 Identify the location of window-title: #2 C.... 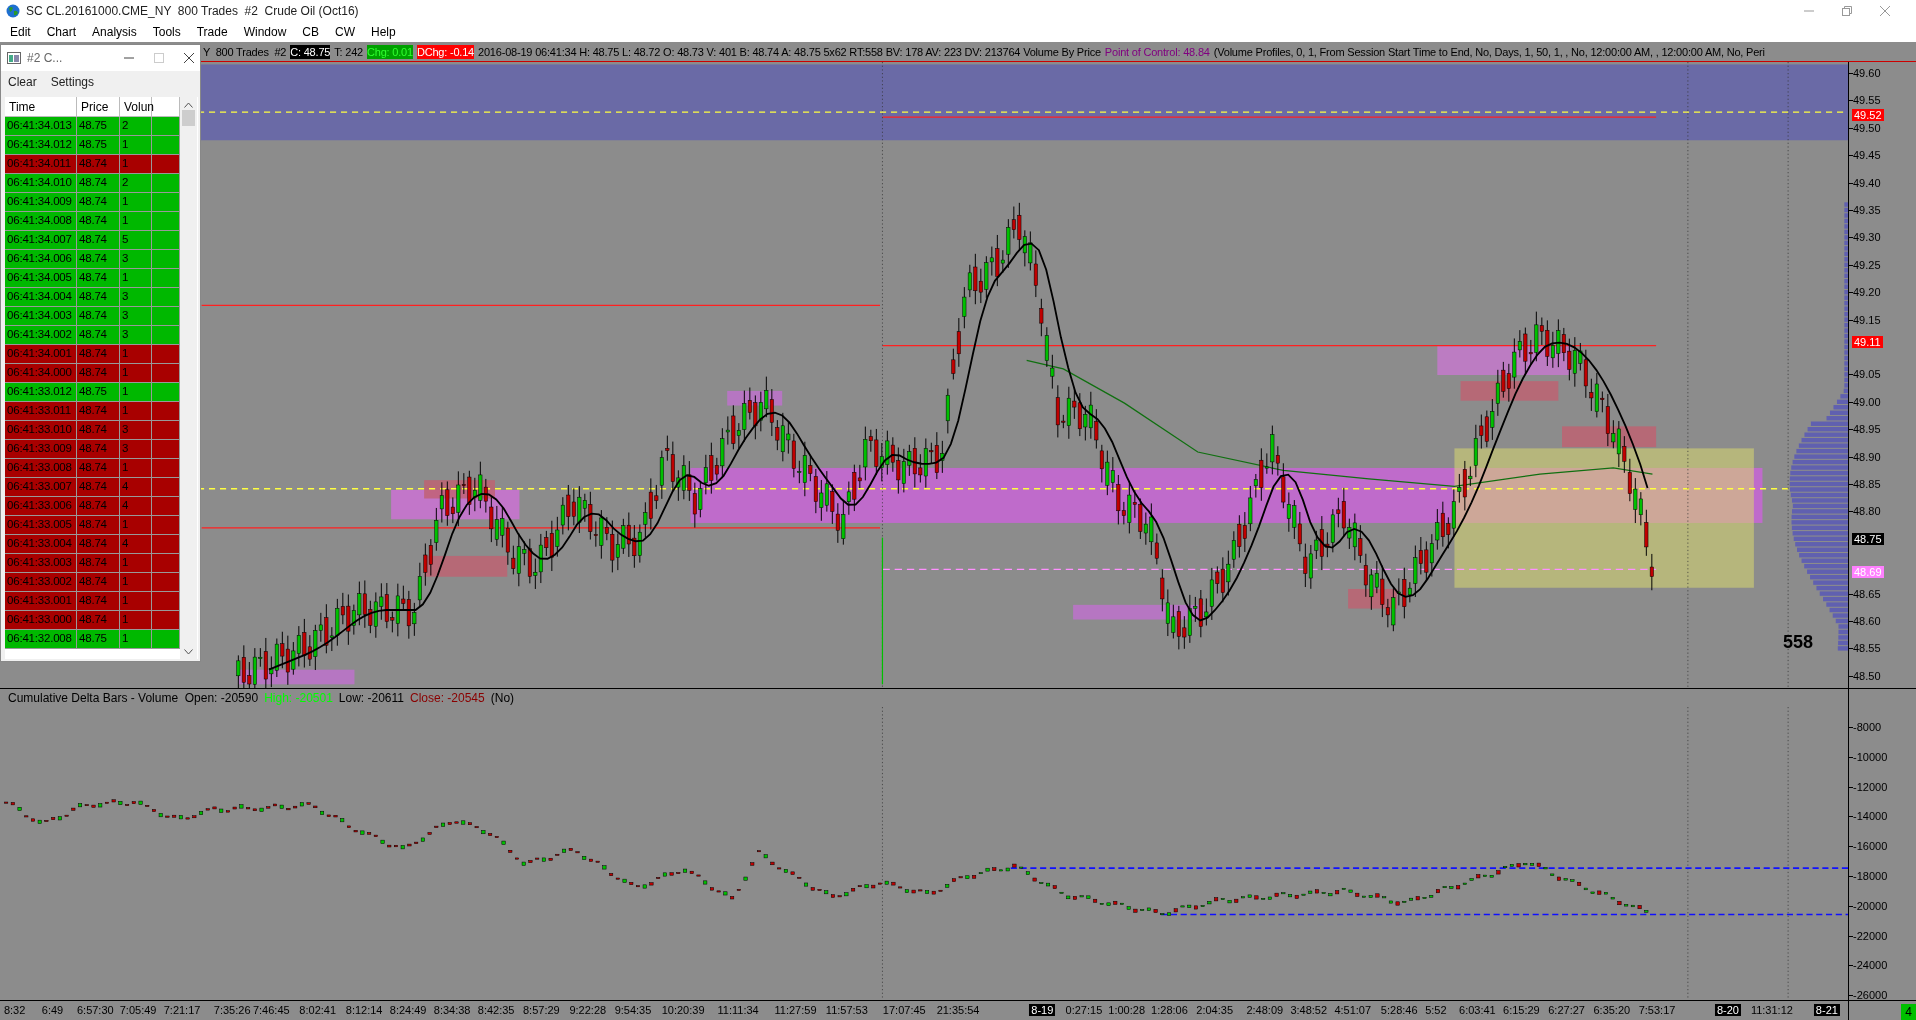
(45, 58).